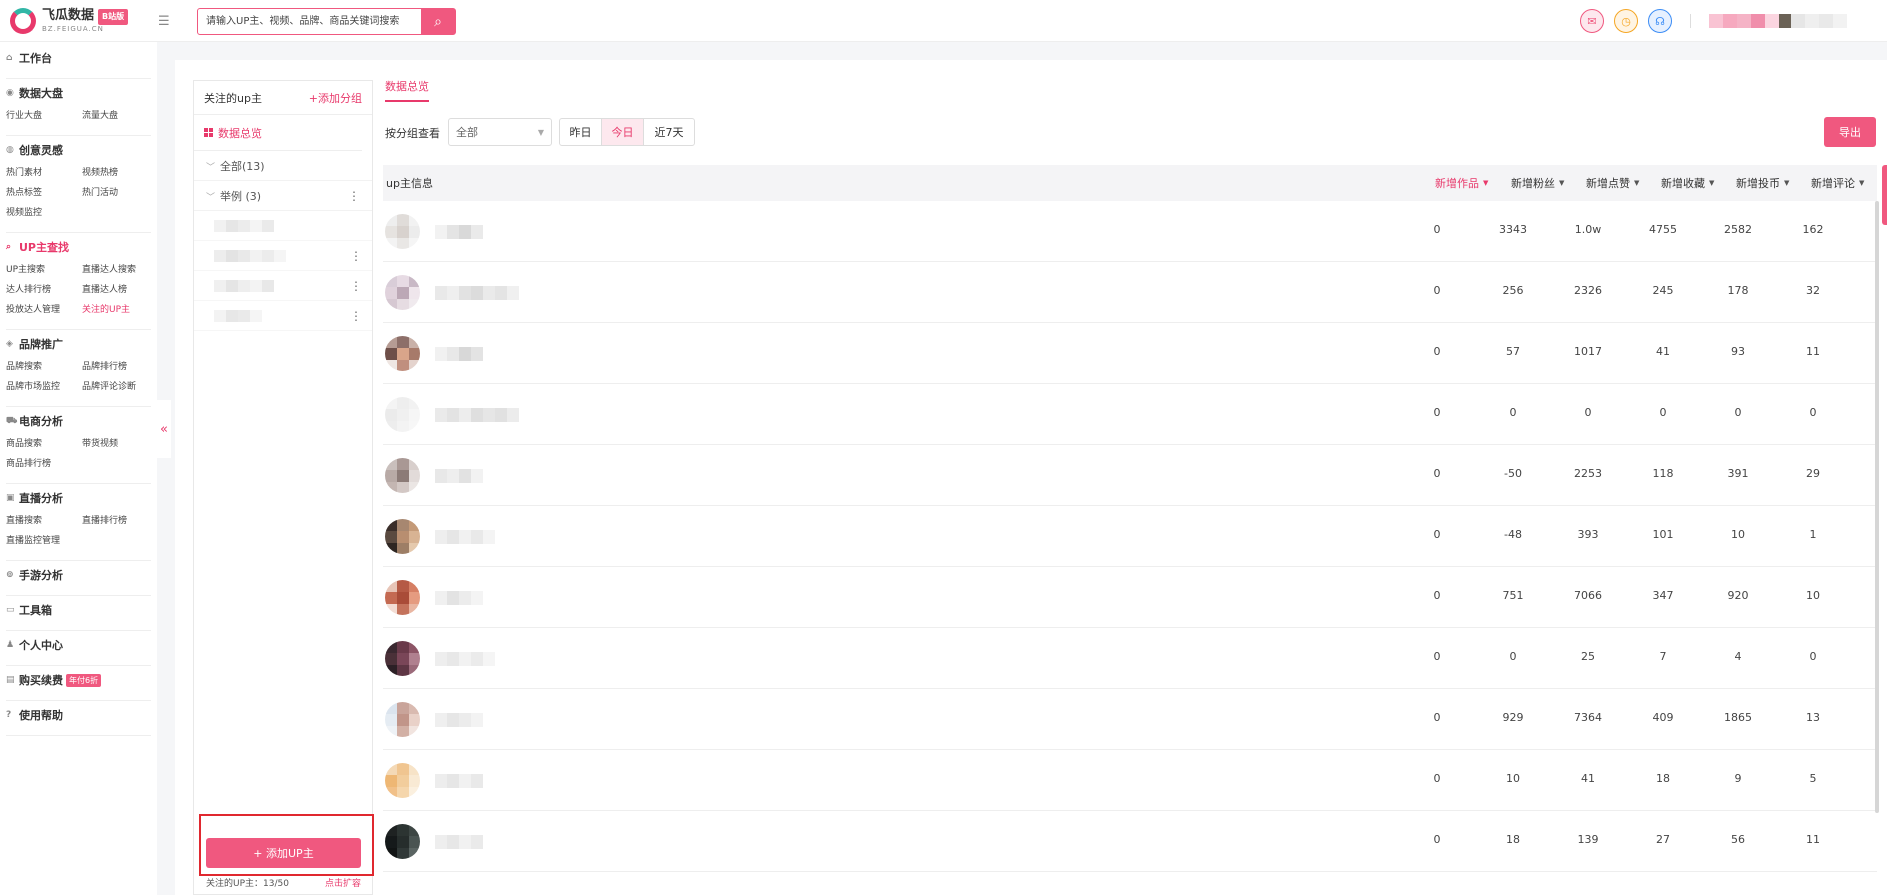 The image size is (1887, 895). I want to click on user-account-blurred, so click(1778, 21).